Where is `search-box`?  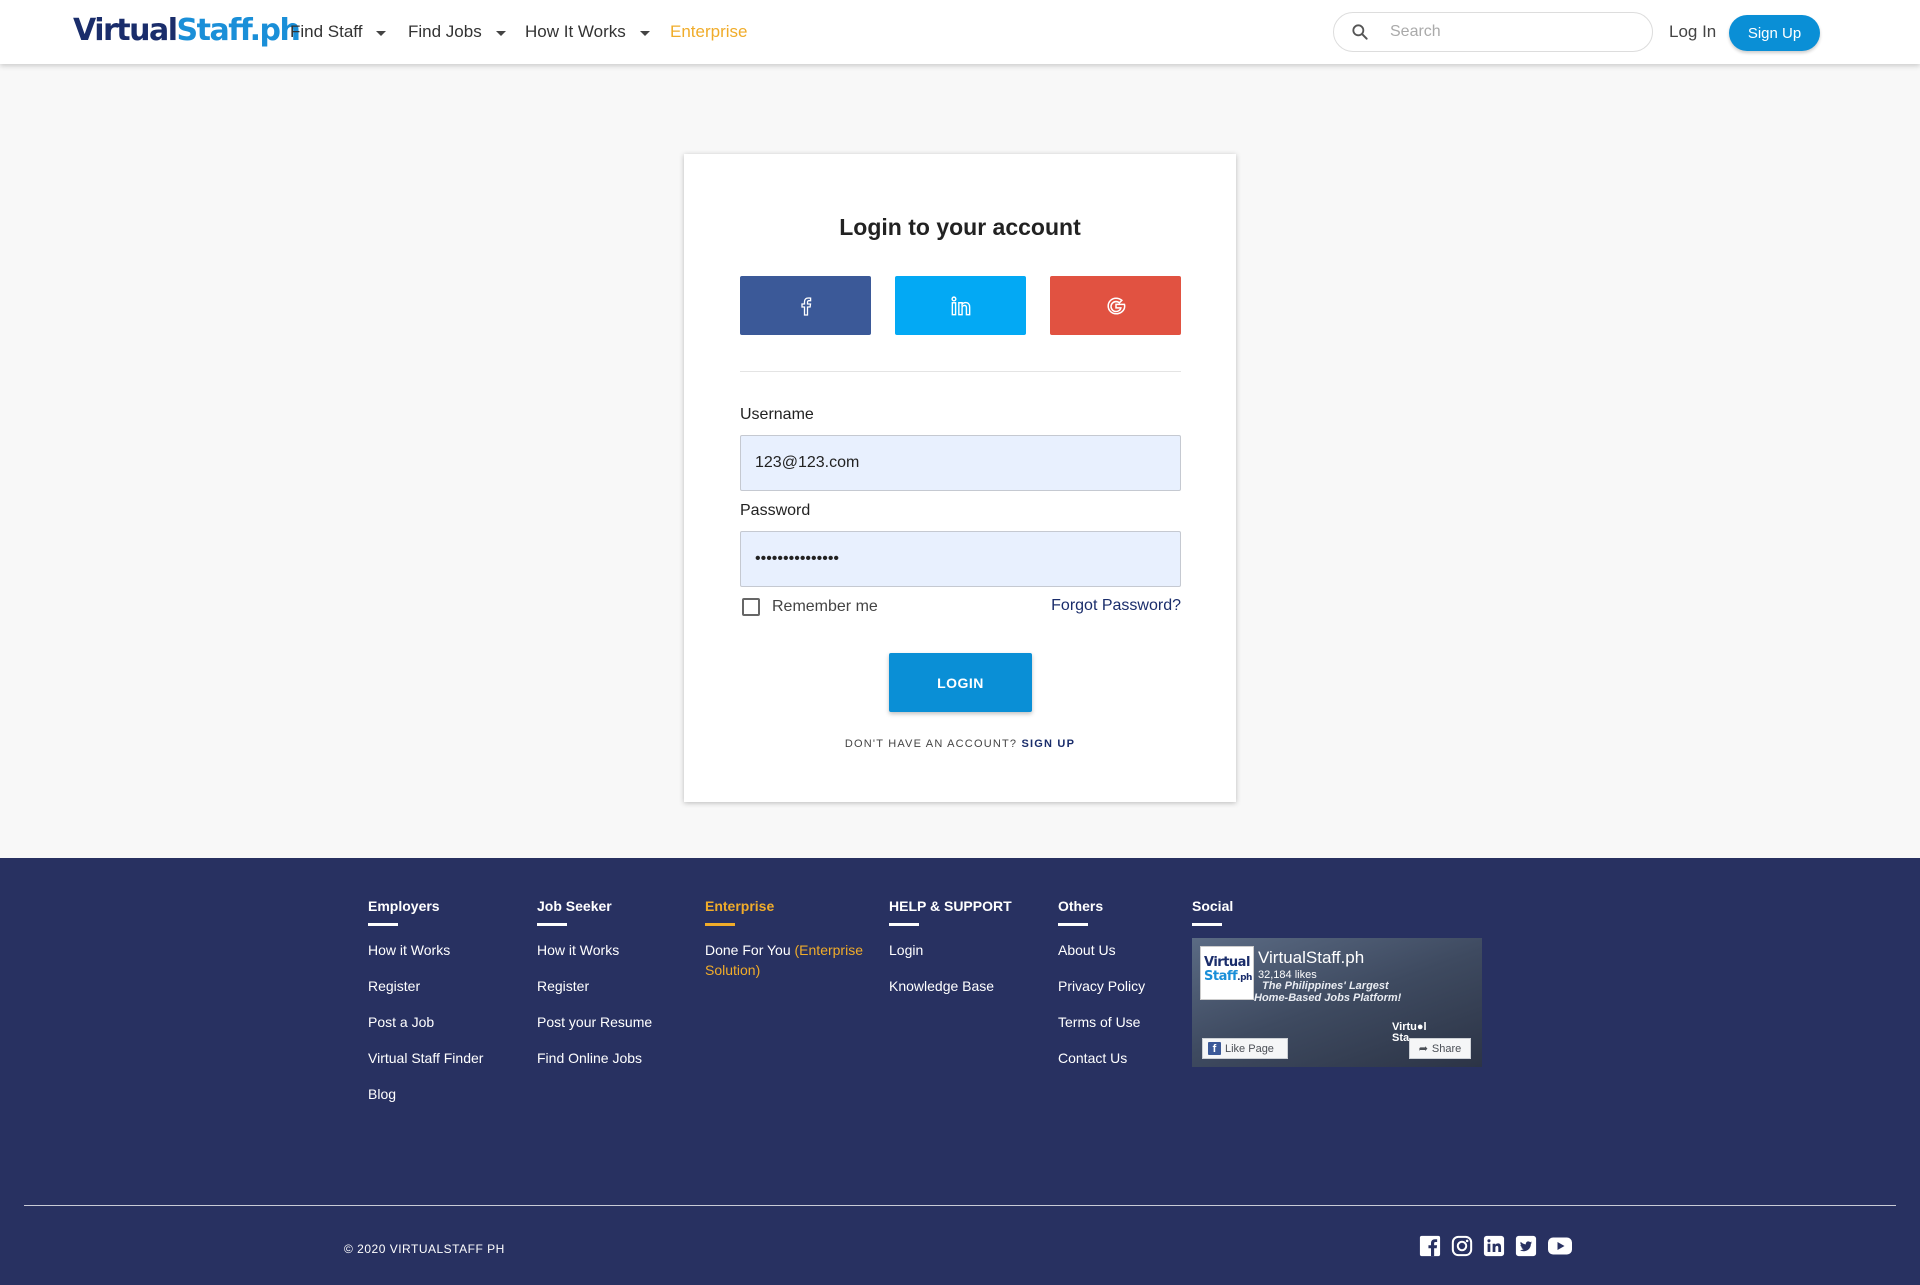
search-box is located at coordinates (1493, 32).